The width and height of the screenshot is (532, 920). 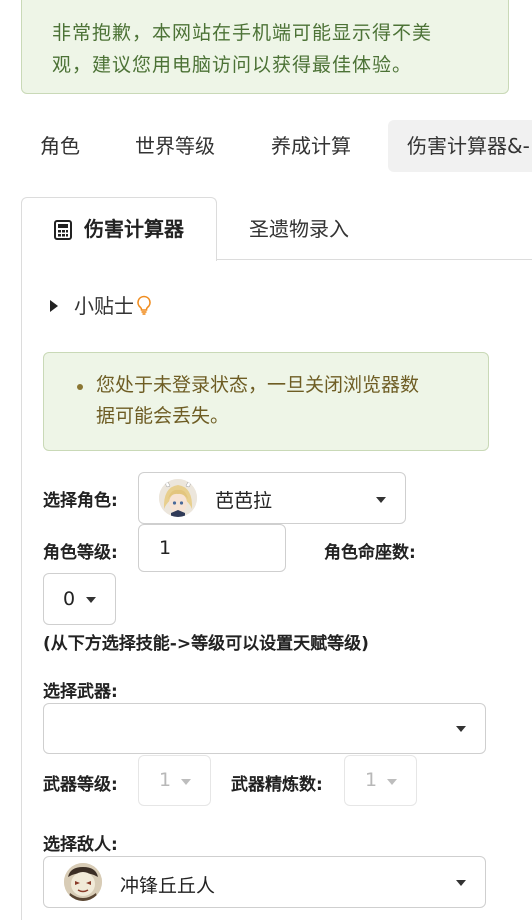 I want to click on tab-world-level: 世界等级, so click(x=175, y=146).